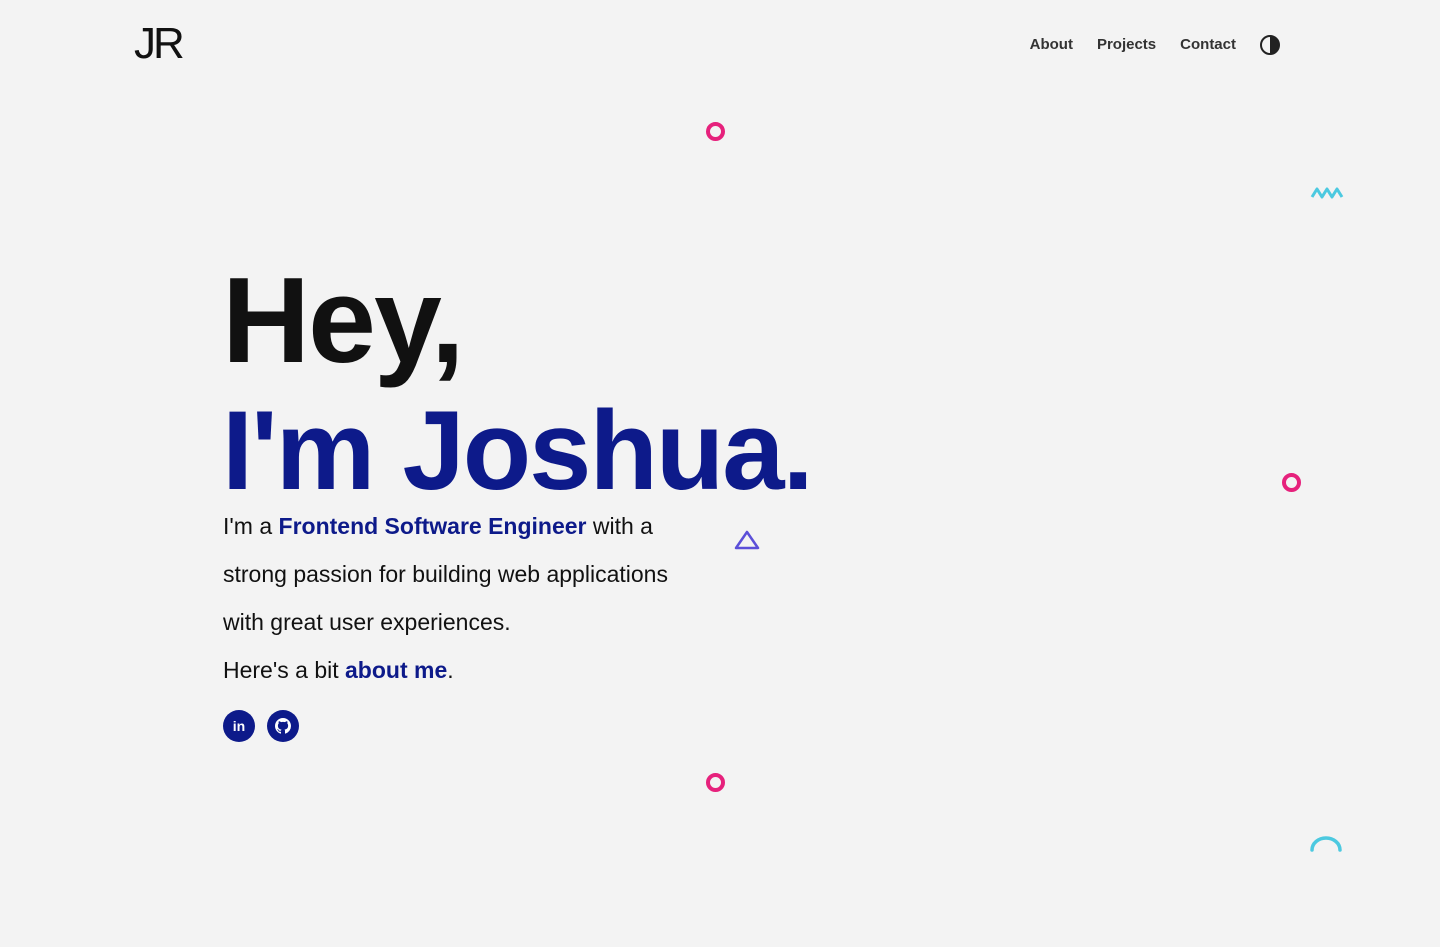  I want to click on purple-triangle-decoration, so click(747, 540).